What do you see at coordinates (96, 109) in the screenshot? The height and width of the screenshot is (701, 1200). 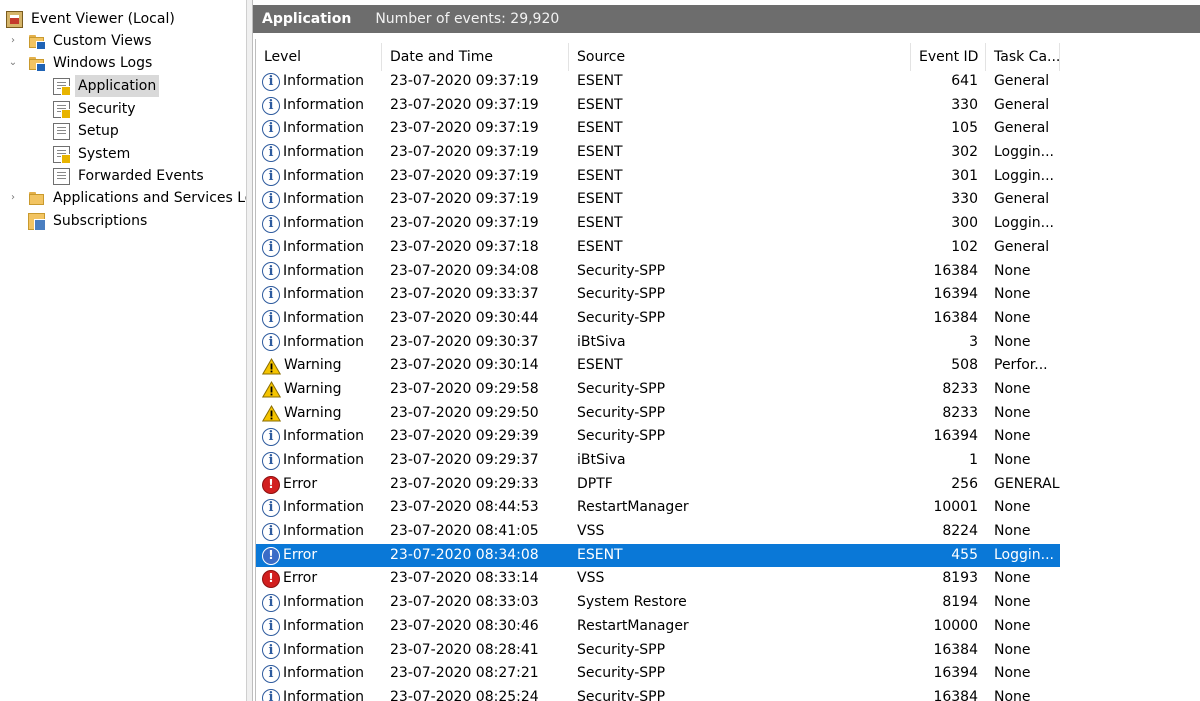 I see `tree-item-security: Security` at bounding box center [96, 109].